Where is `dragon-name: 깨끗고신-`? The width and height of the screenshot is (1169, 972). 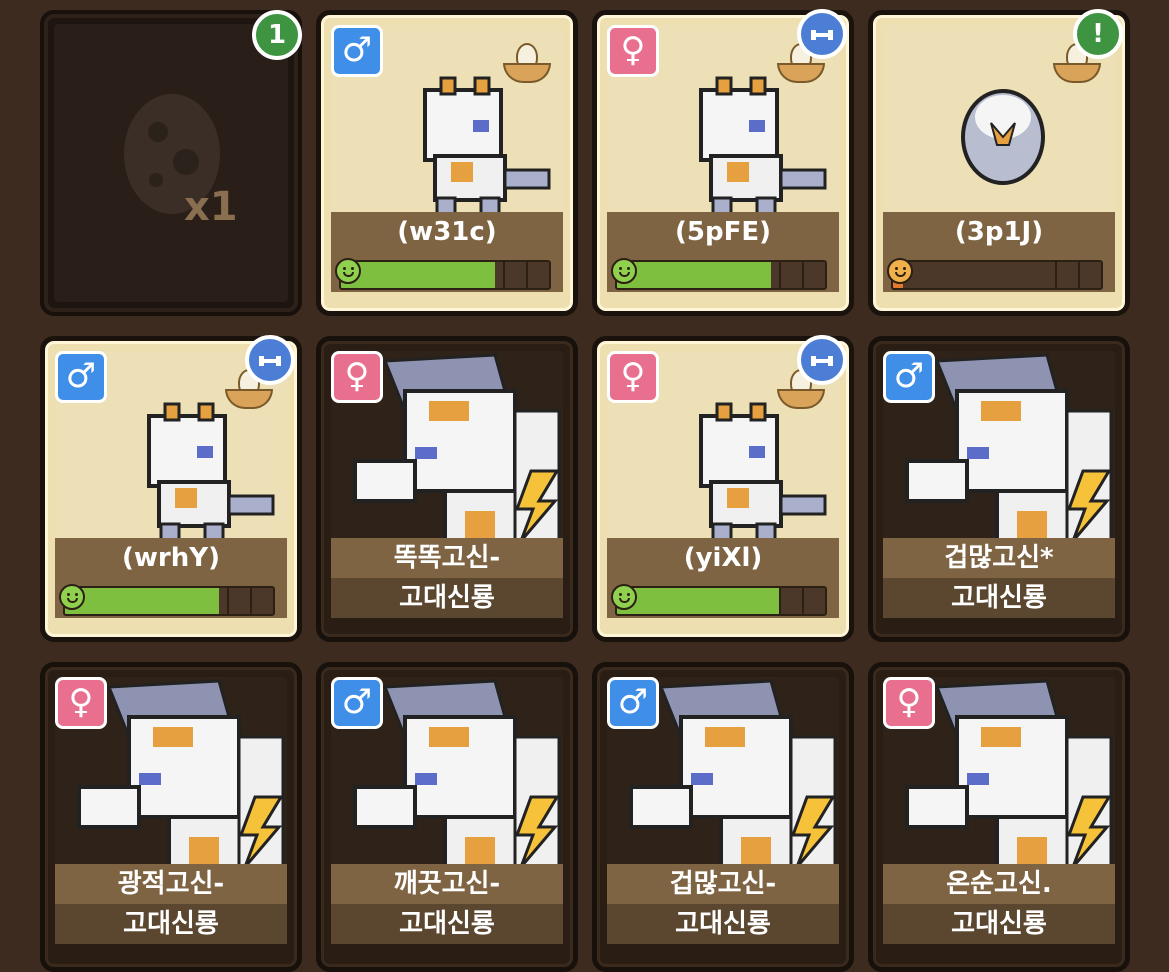 dragon-name: 깨끗고신- is located at coordinates (447, 884).